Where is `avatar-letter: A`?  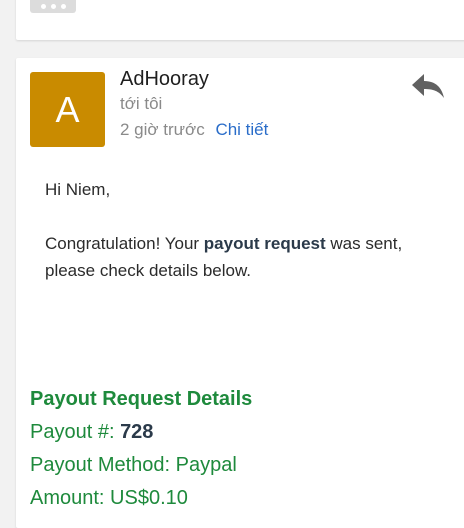
avatar-letter: A is located at coordinates (67, 109).